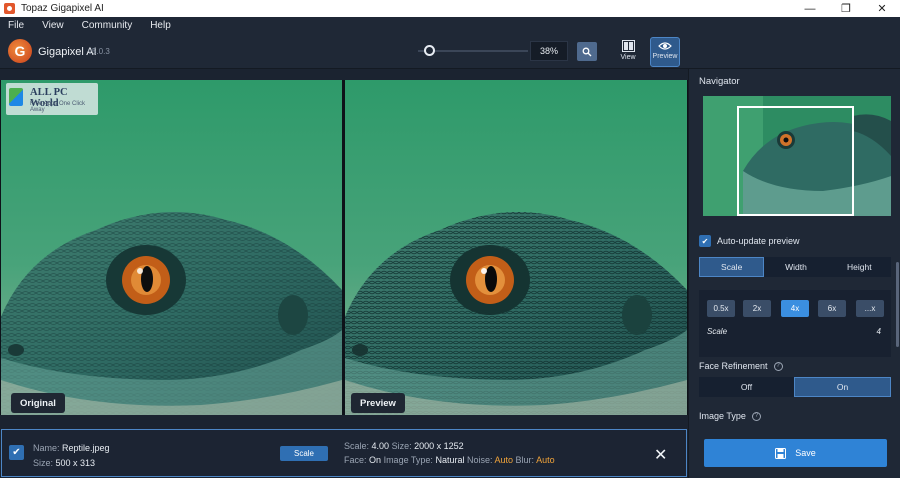  What do you see at coordinates (450, 51) in the screenshot?
I see `toolbar: G Gigapixel AI v5.0.3 38% View Preview` at bounding box center [450, 51].